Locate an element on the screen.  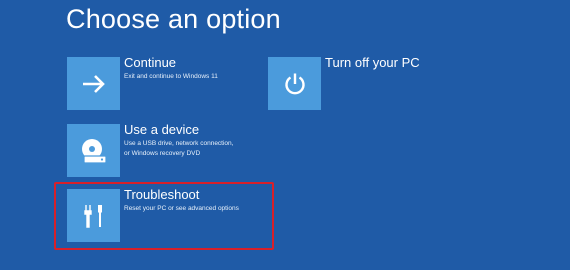
turn-off-option: Turn off your PC is located at coordinates (348, 82).